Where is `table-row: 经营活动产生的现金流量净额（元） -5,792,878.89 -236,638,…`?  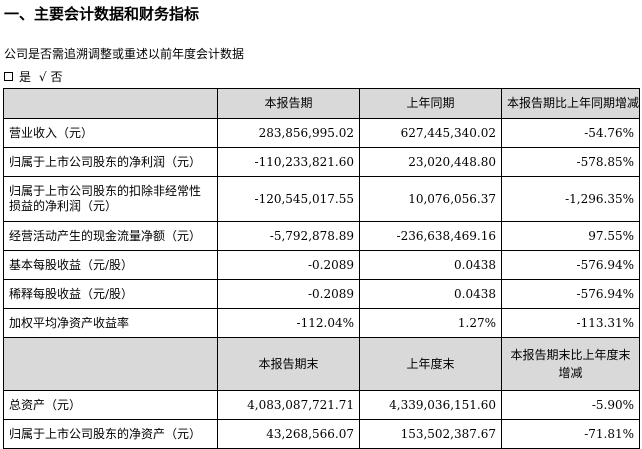 table-row: 经营活动产生的现金流量净额（元） -5,792,878.89 -236,638,… is located at coordinates (321, 236).